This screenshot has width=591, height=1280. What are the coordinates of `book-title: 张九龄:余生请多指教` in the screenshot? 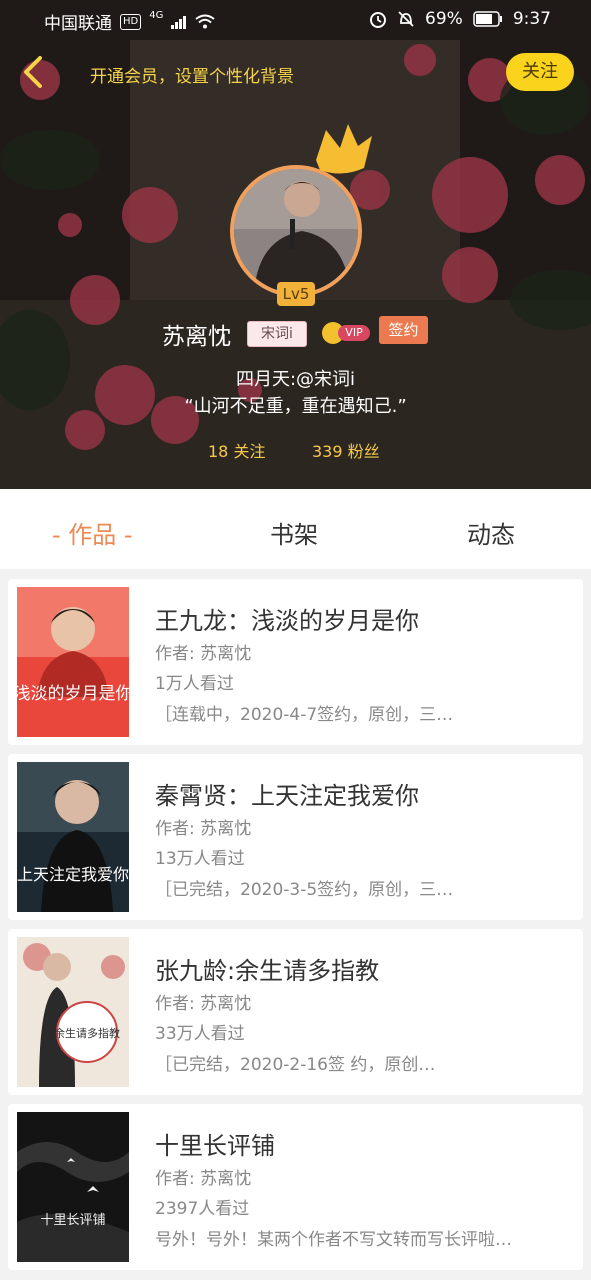 It's located at (267, 971).